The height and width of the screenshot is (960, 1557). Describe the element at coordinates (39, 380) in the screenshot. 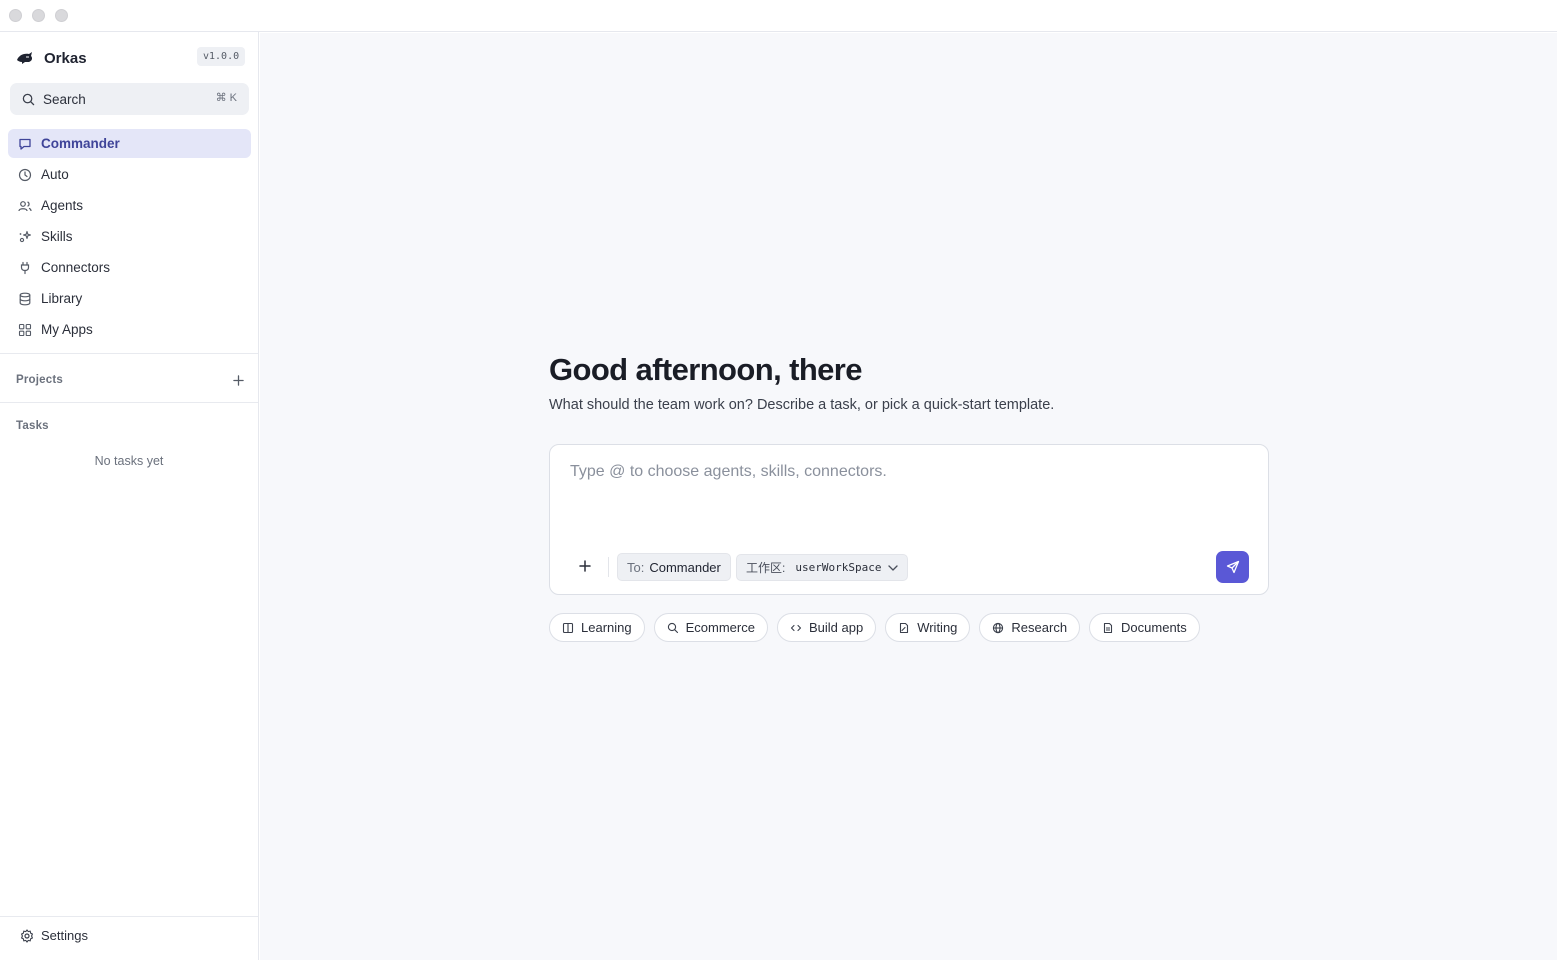

I see `projects-heading: Projects` at that location.